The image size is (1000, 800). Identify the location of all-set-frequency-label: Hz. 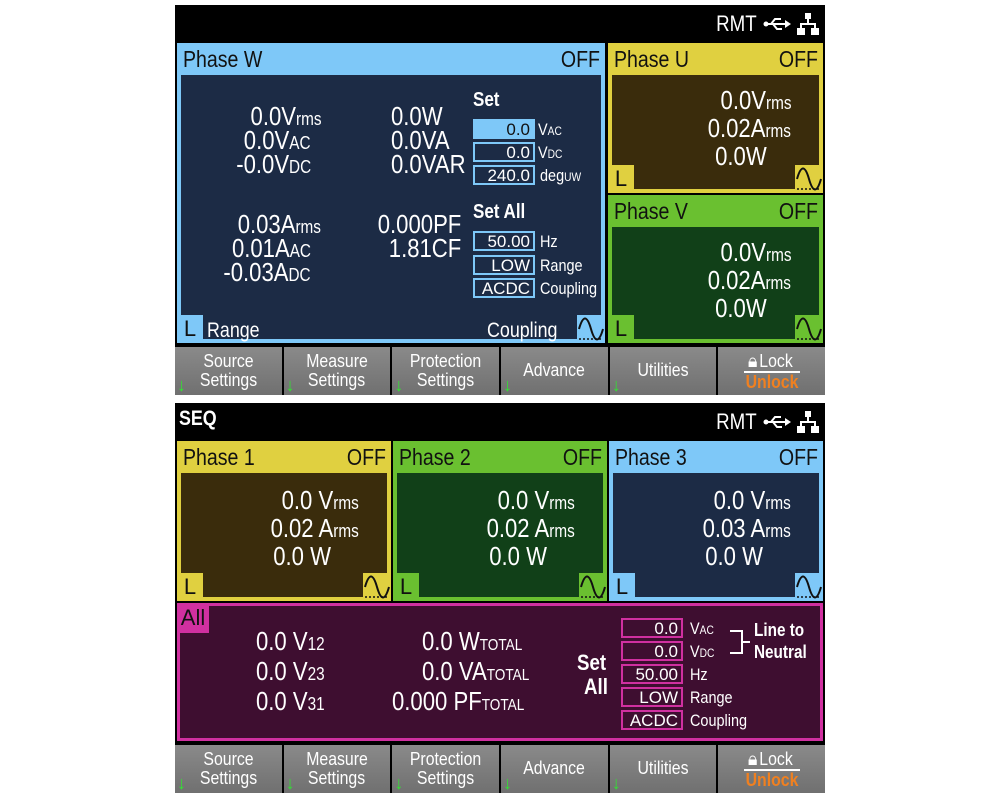
(699, 674).